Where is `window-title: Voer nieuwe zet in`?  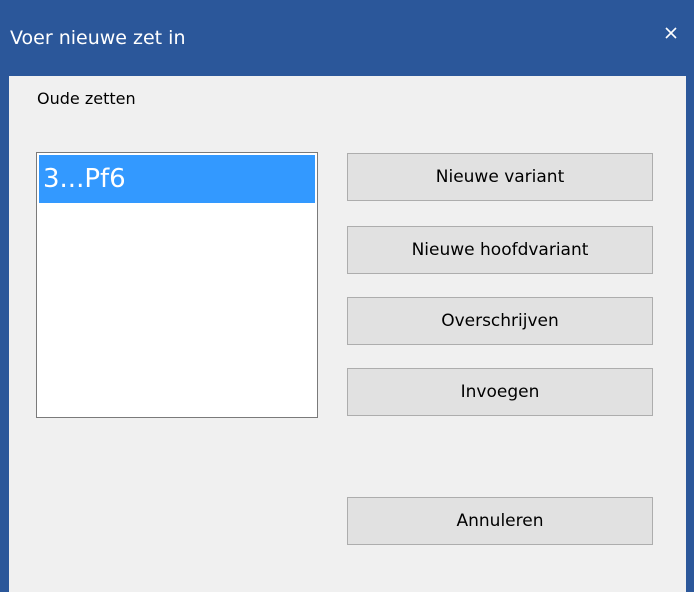
window-title: Voer nieuwe zet in is located at coordinates (98, 38).